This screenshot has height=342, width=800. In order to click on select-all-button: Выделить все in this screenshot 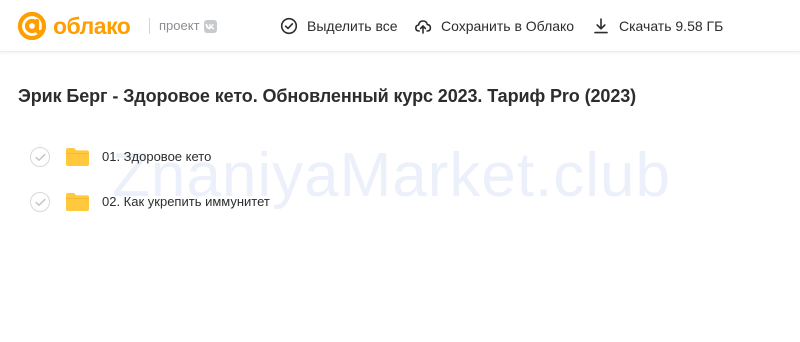, I will do `click(339, 26)`.